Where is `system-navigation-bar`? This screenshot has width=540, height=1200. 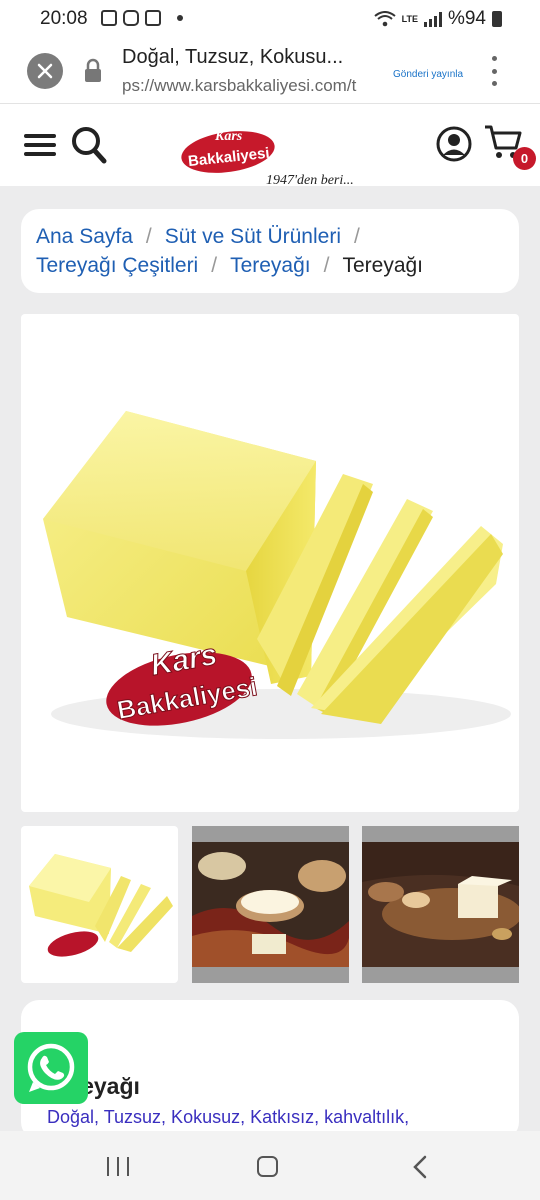 system-navigation-bar is located at coordinates (270, 1165).